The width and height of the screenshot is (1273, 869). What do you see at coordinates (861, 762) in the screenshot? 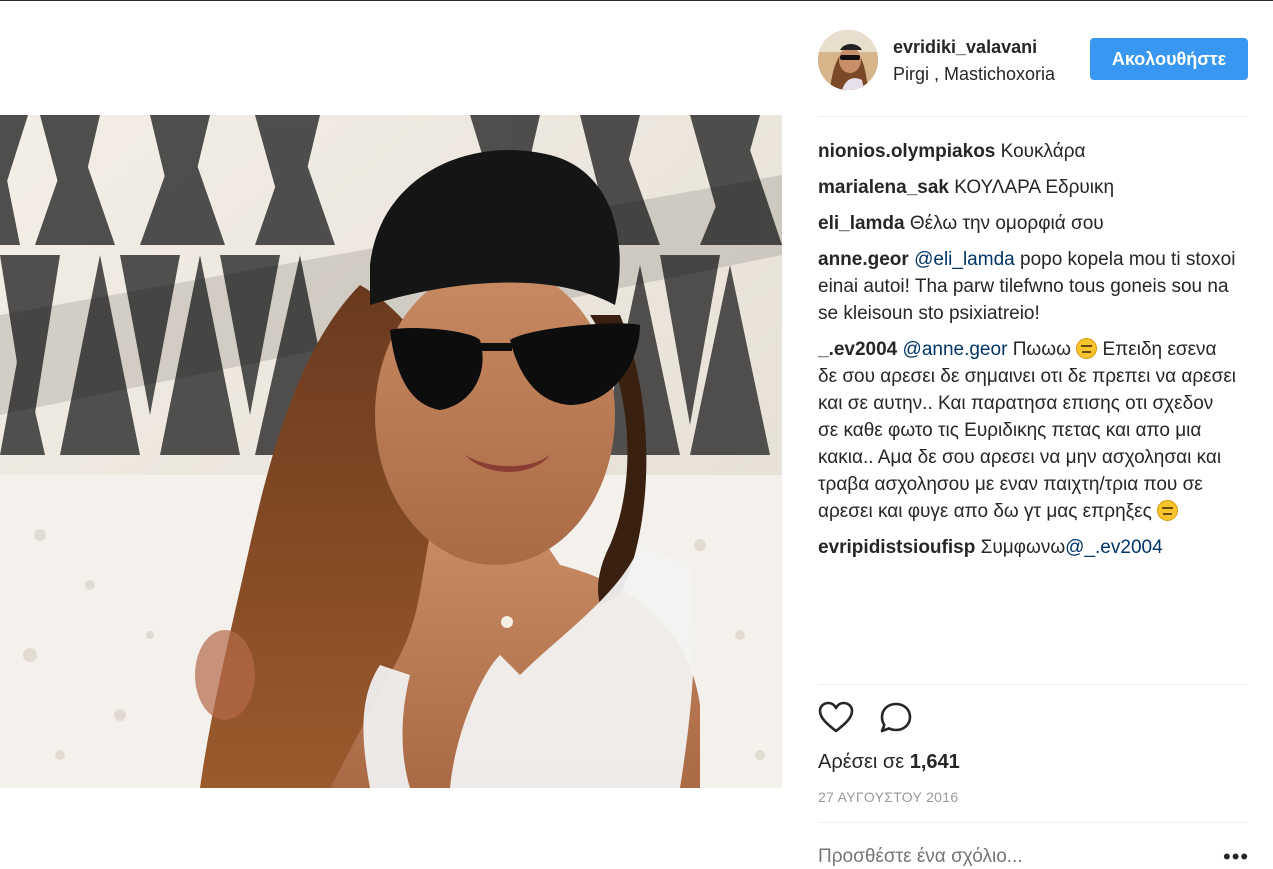
I see `likes-prefix: Αρέσει σε` at bounding box center [861, 762].